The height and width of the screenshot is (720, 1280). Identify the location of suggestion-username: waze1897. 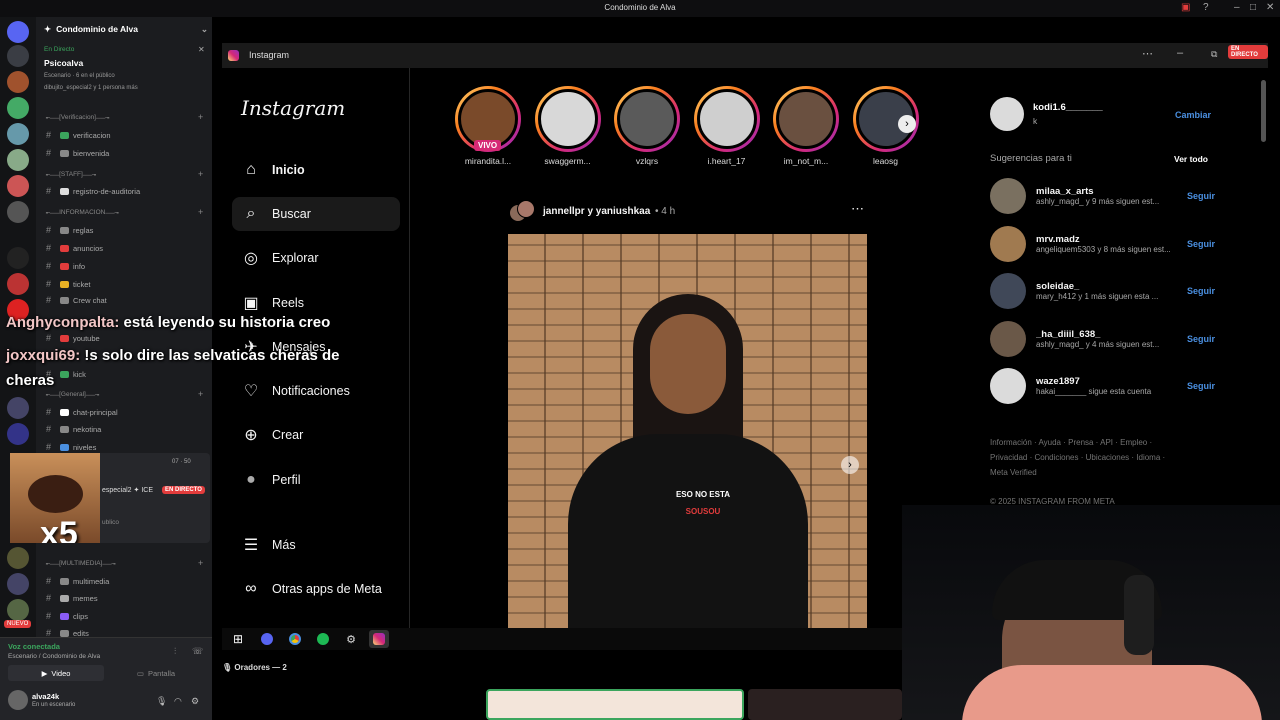
(1108, 381).